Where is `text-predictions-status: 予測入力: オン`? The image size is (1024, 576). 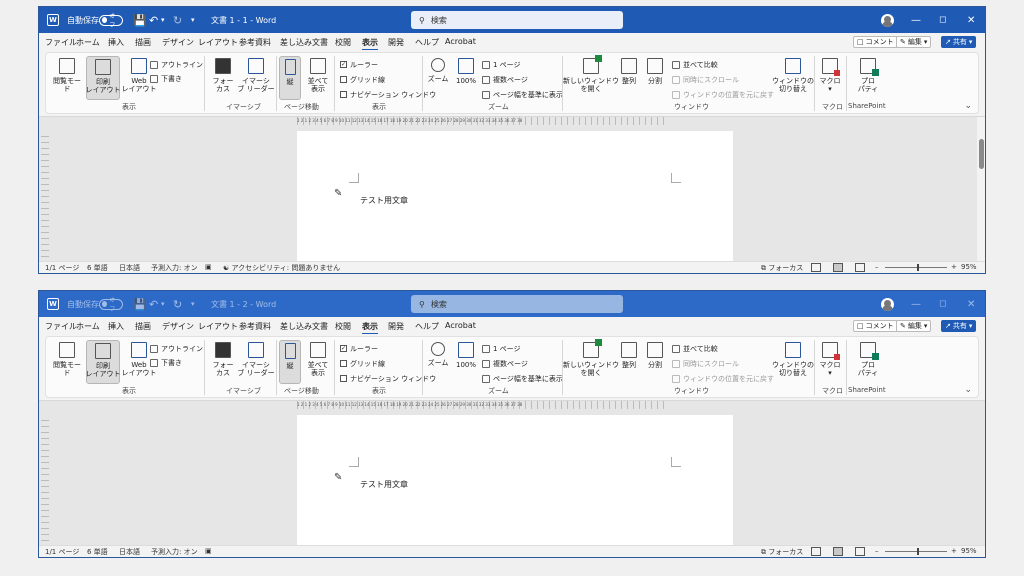 text-predictions-status: 予測入力: オン is located at coordinates (174, 552).